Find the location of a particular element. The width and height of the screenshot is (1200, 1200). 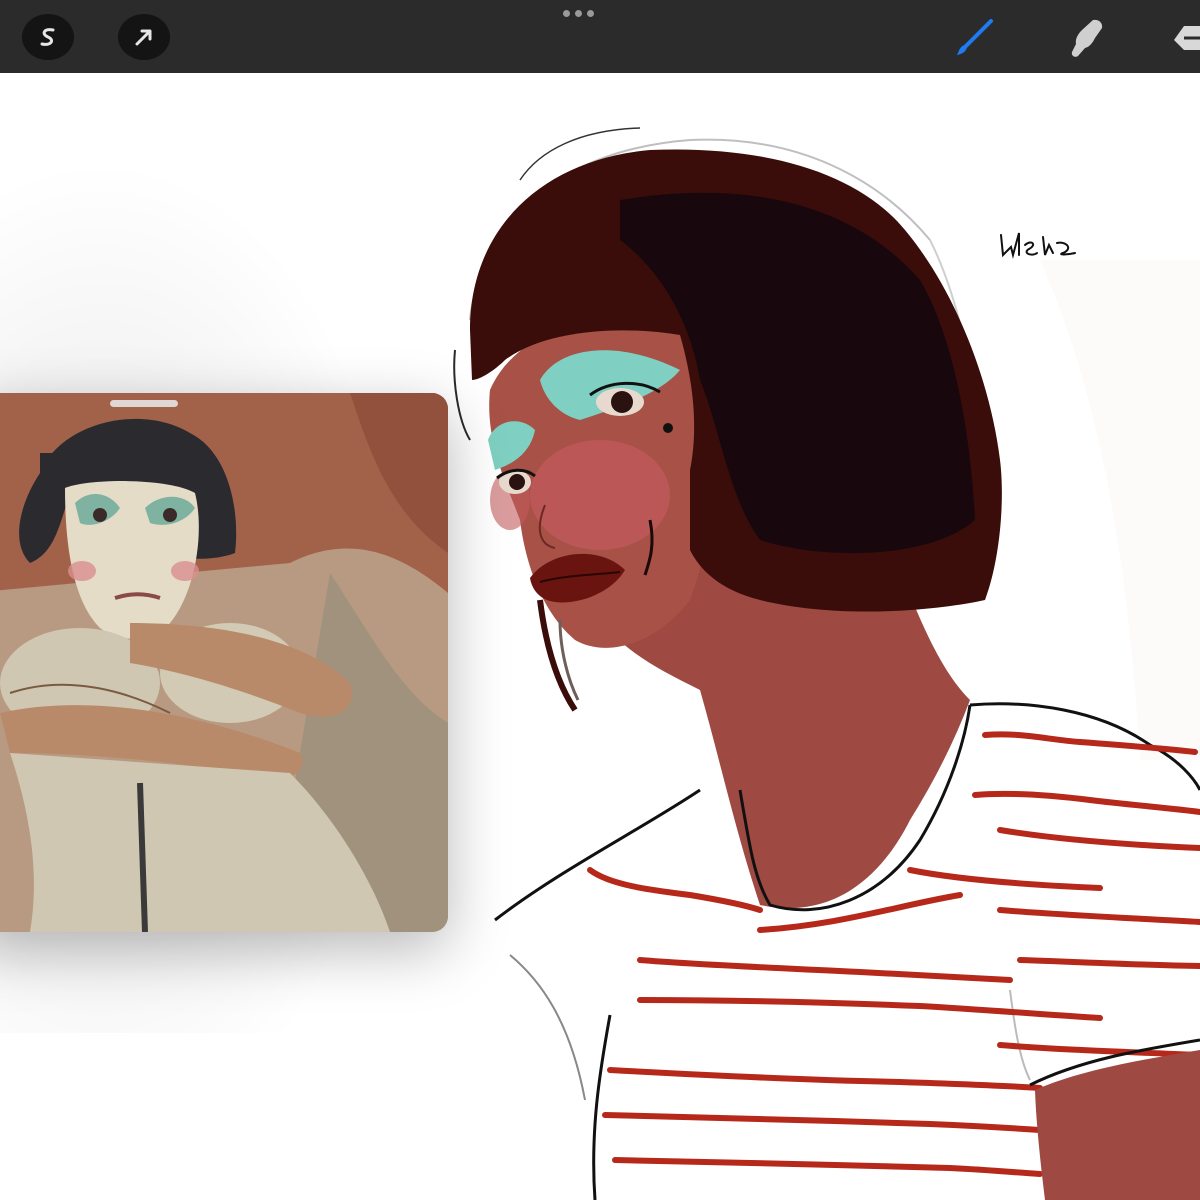

arrow-cursor-icon is located at coordinates (143, 37).